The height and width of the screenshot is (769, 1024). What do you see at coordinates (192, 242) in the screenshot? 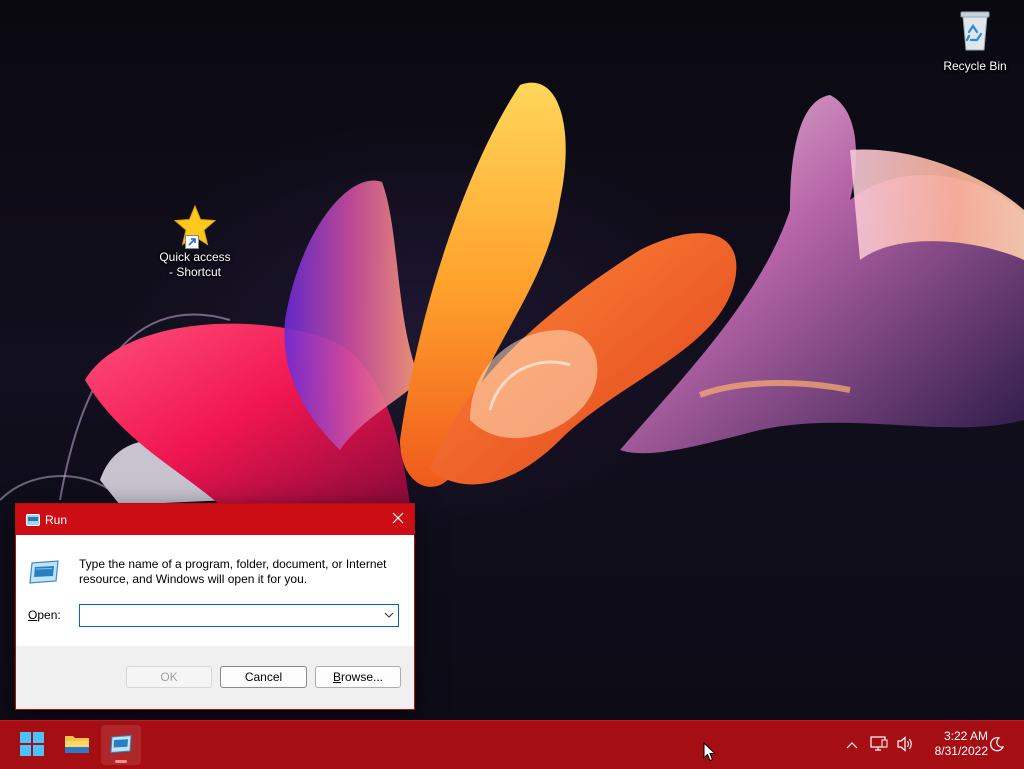
I see `shortcut-arrow-icon` at bounding box center [192, 242].